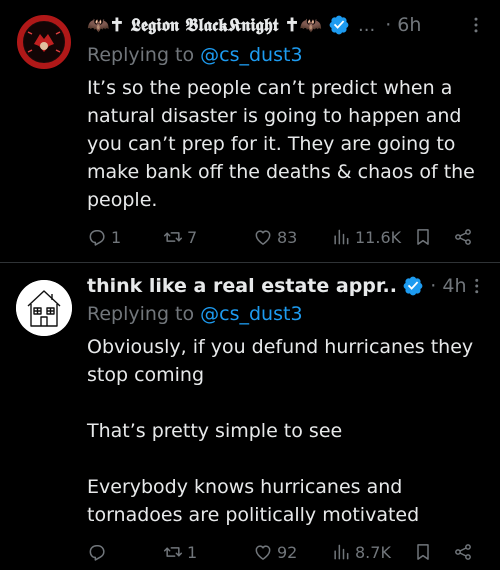 The width and height of the screenshot is (500, 570). I want to click on reply-button, so click(99, 552).